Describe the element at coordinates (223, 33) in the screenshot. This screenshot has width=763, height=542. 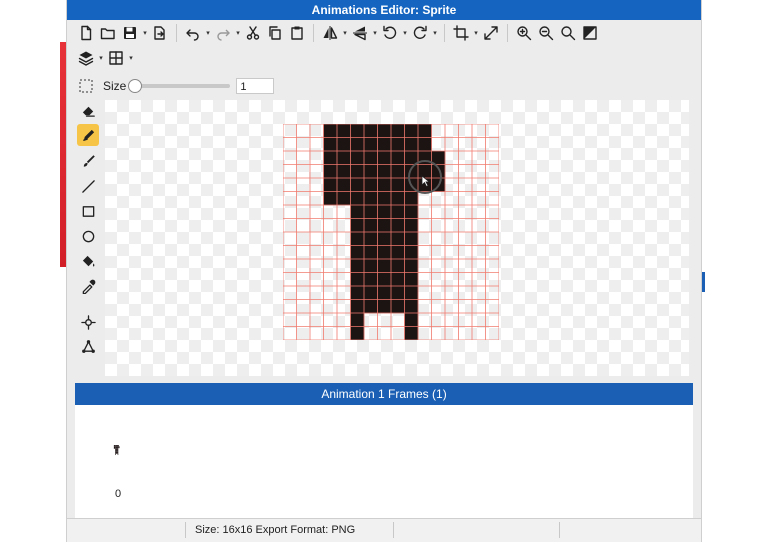
I see `redo-icon` at that location.